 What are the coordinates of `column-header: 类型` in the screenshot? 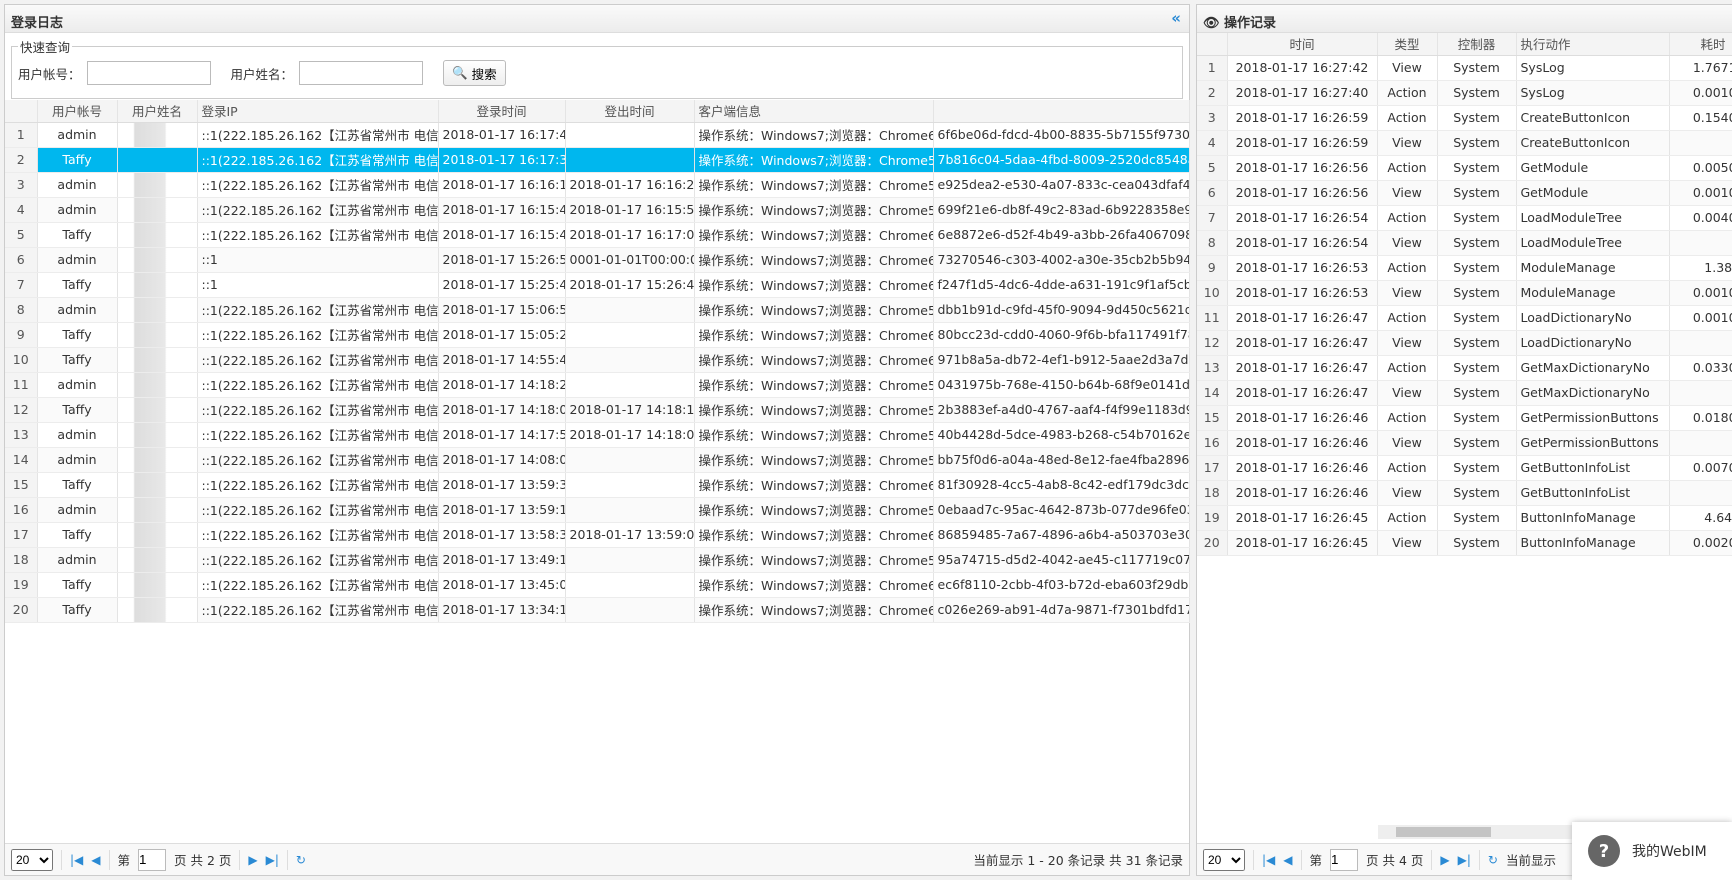 It's located at (1407, 44).